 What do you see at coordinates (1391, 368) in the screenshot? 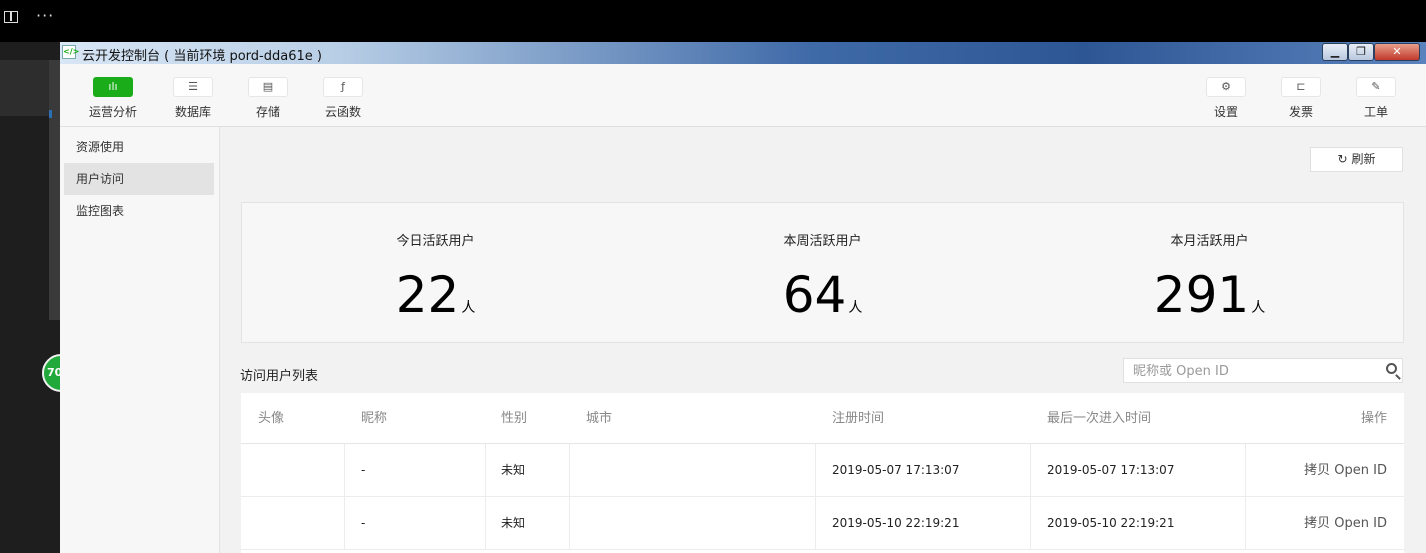
I see `search-icon` at bounding box center [1391, 368].